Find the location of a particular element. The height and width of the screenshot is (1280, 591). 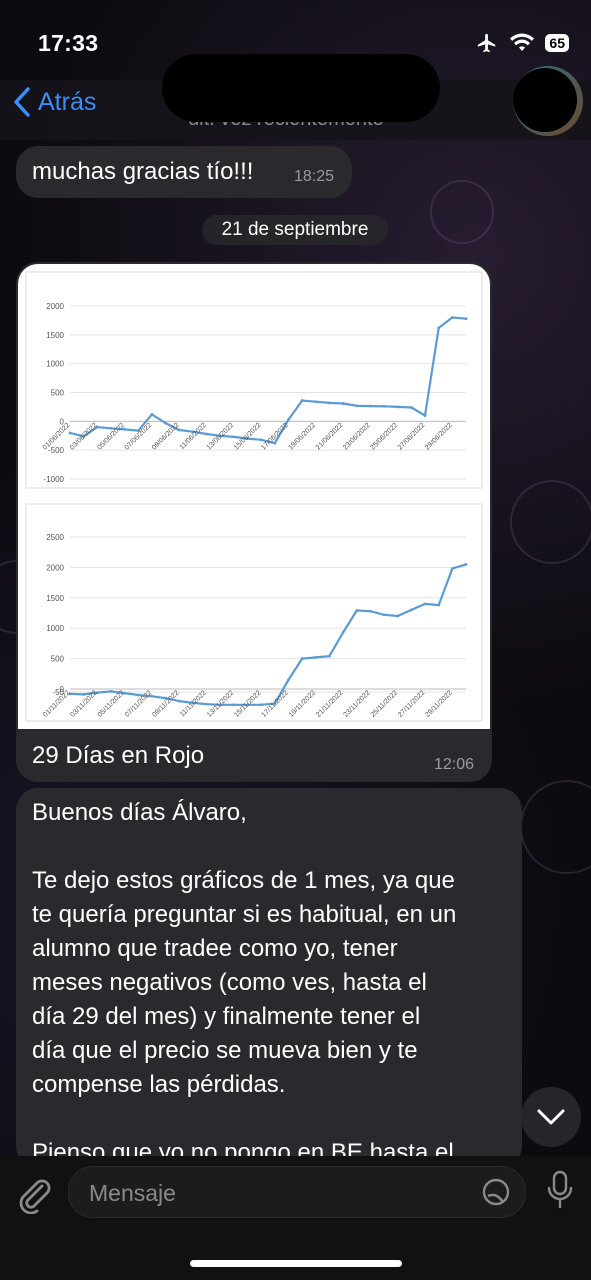

battery-icon: 65 is located at coordinates (557, 43).